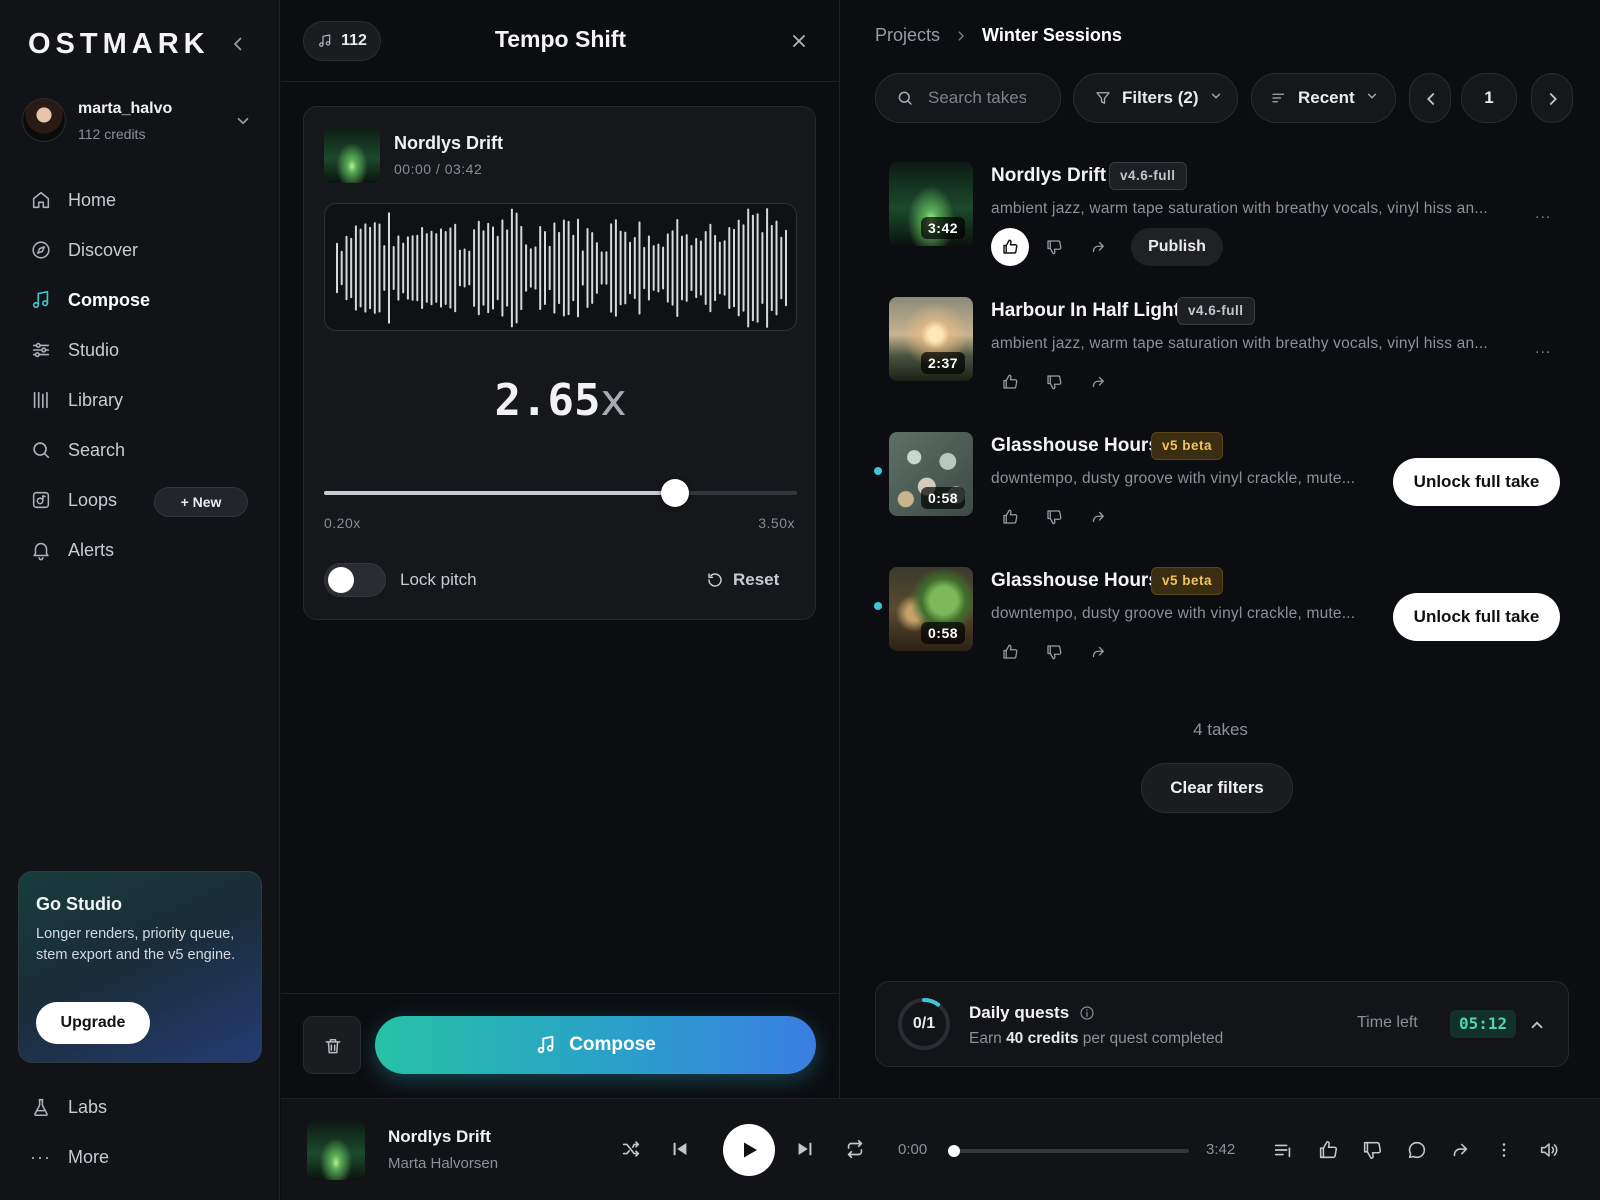  I want to click on take-artwork: 2:37, so click(931, 339).